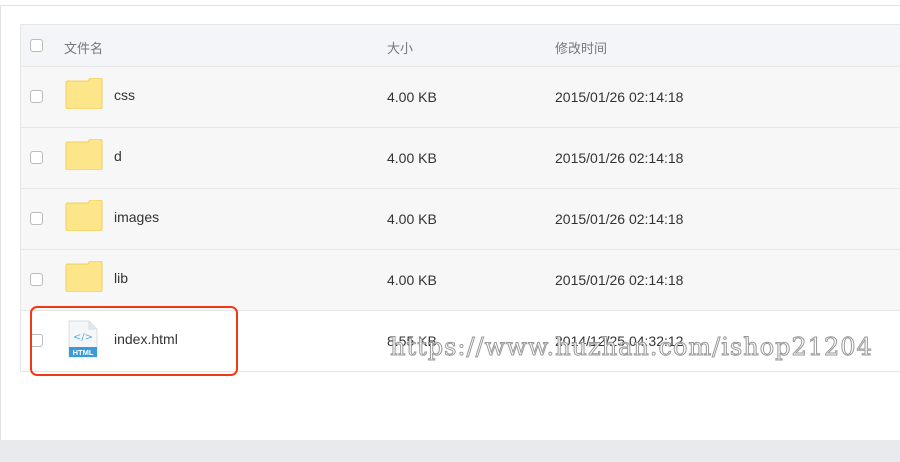  I want to click on file-name: images, so click(136, 217).